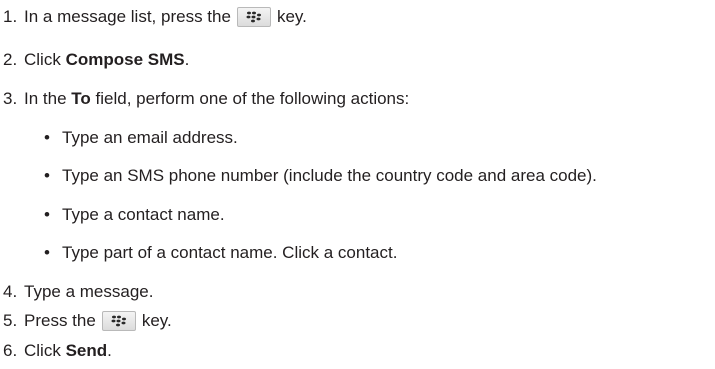 This screenshot has height=369, width=715. I want to click on ui-label: Compose SMS, so click(125, 59).